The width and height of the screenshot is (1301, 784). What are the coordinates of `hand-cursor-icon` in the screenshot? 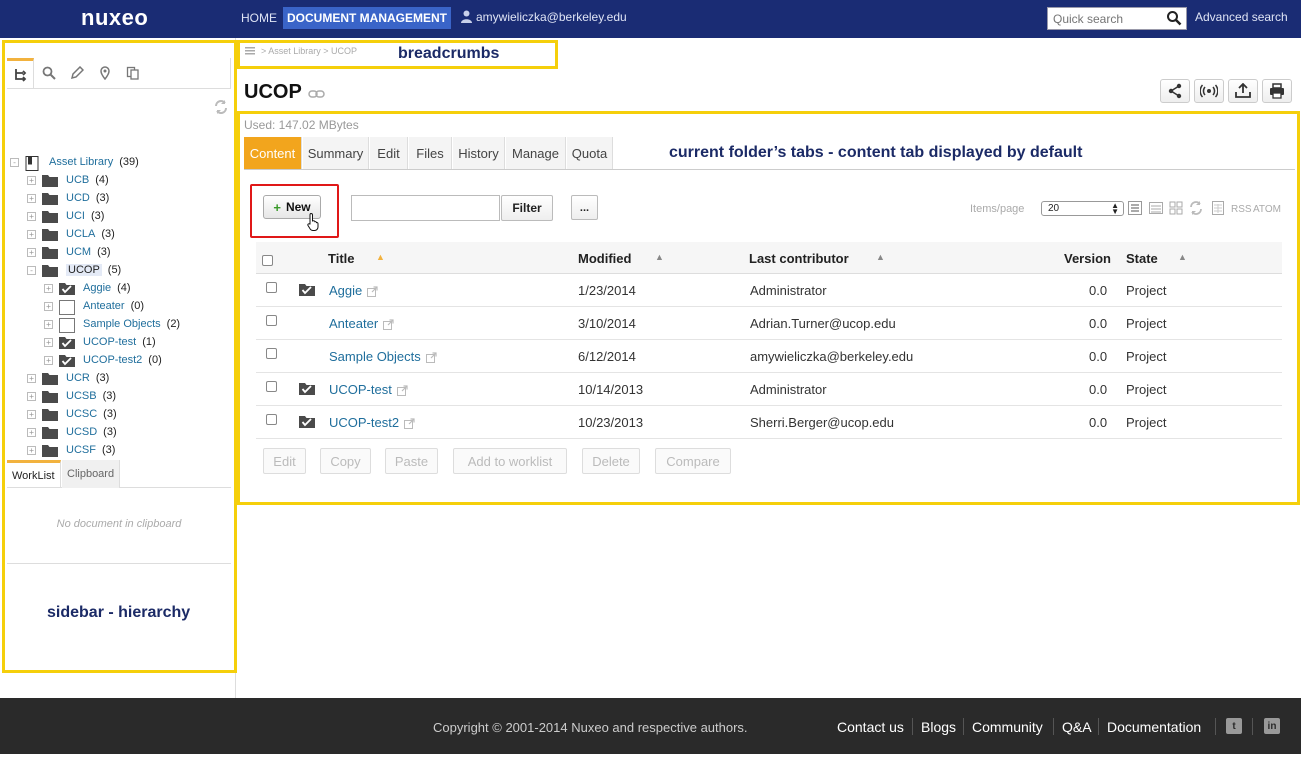 It's located at (313, 221).